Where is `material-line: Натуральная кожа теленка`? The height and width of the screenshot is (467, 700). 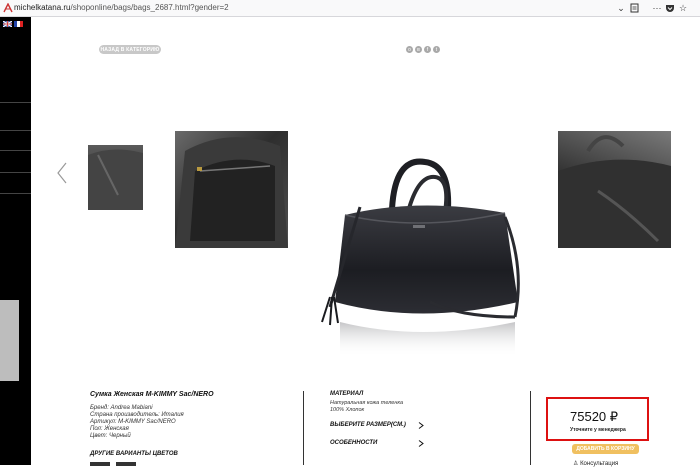
material-line: Натуральная кожа теленка is located at coordinates (367, 403).